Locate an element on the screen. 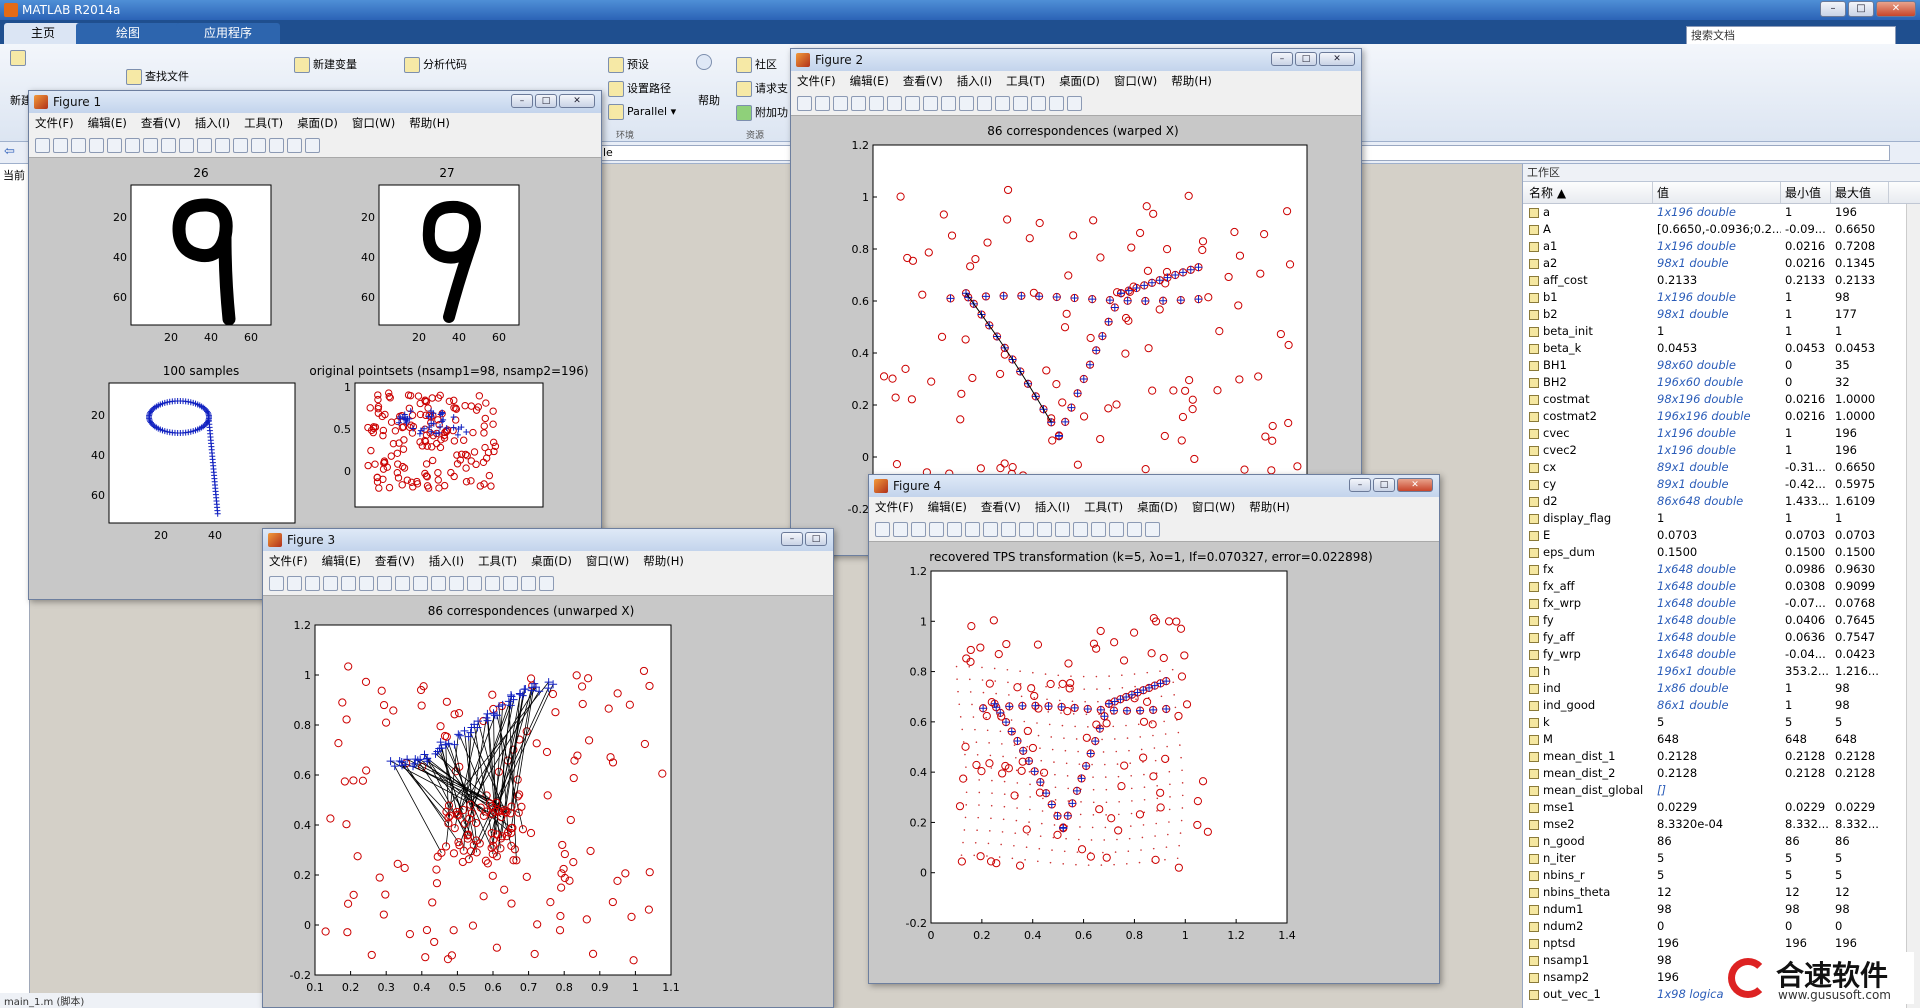  new-variable-button: 新建变量 is located at coordinates (325, 64).